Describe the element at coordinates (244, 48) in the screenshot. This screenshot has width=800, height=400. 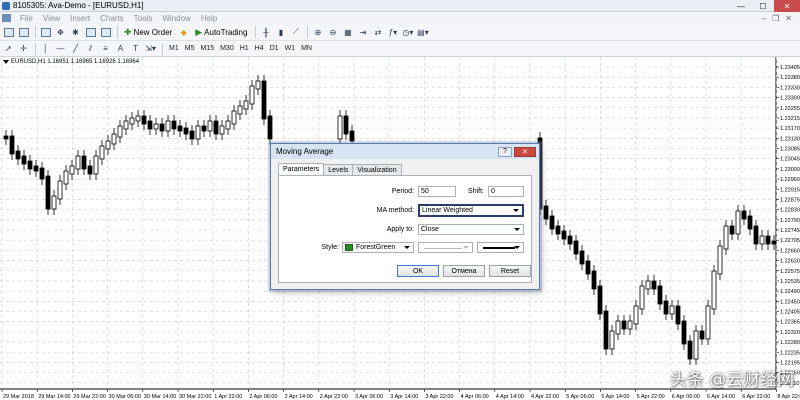
I see `timeframe-h1: H1` at that location.